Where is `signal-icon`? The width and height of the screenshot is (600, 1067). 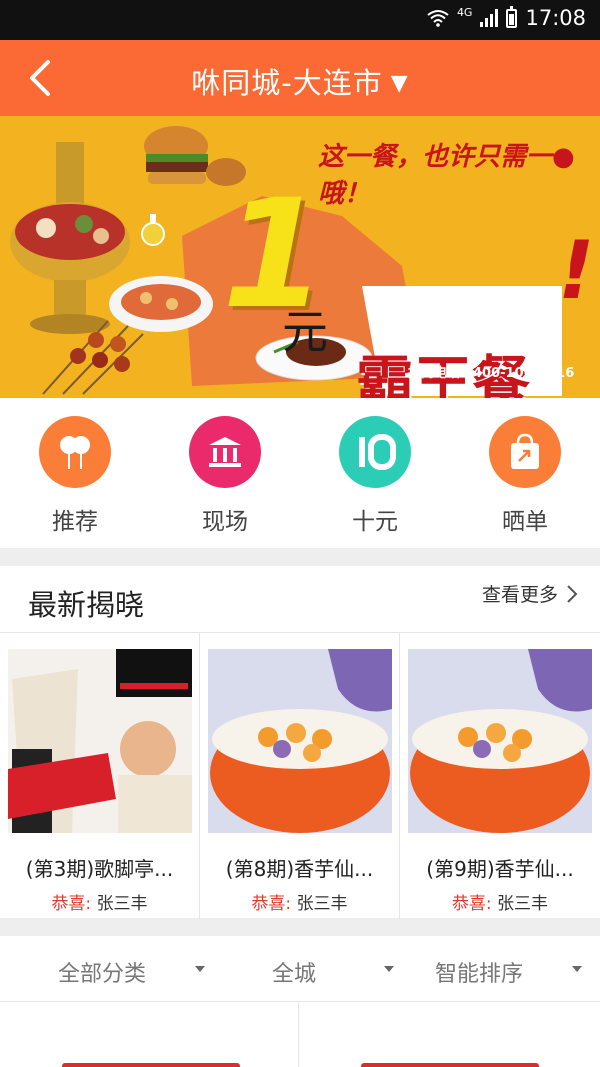 signal-icon is located at coordinates (489, 18).